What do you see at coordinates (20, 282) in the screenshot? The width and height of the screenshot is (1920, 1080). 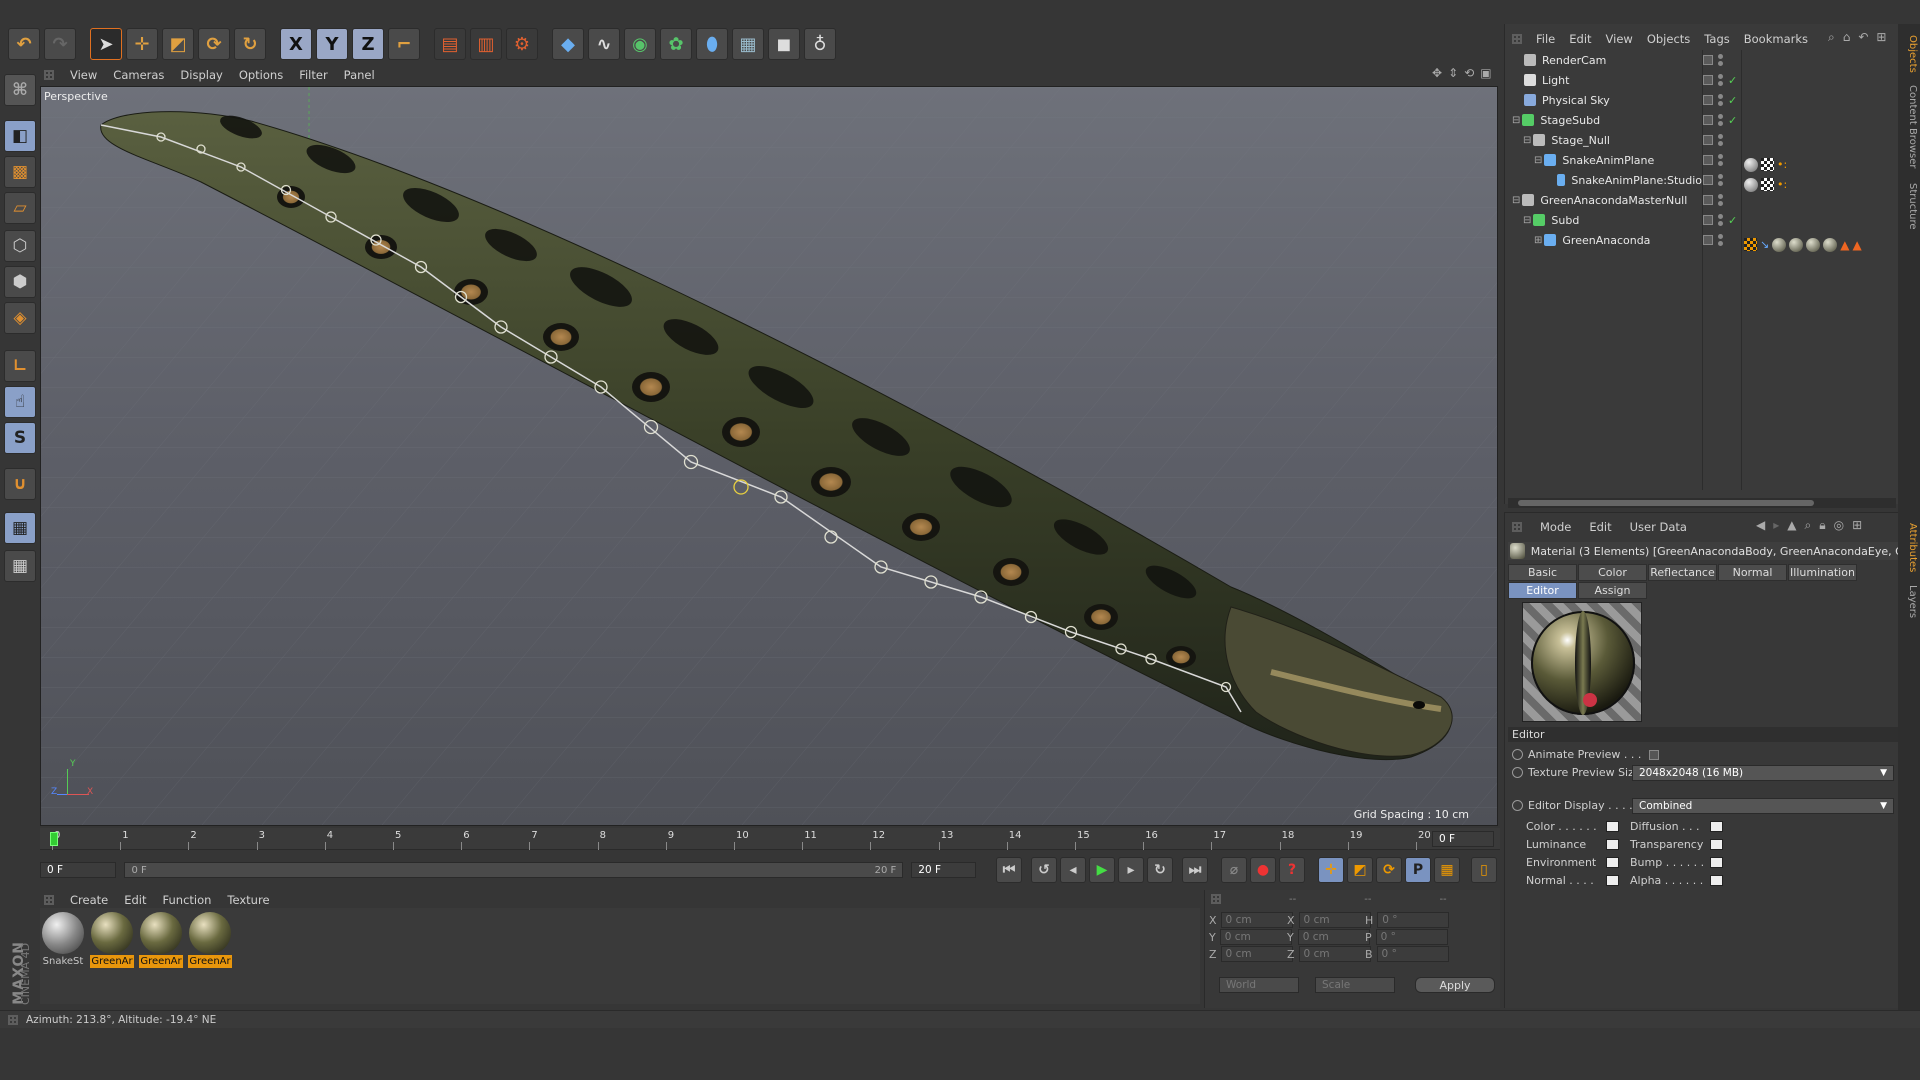 I see `edges-mode-icon: ⬢` at bounding box center [20, 282].